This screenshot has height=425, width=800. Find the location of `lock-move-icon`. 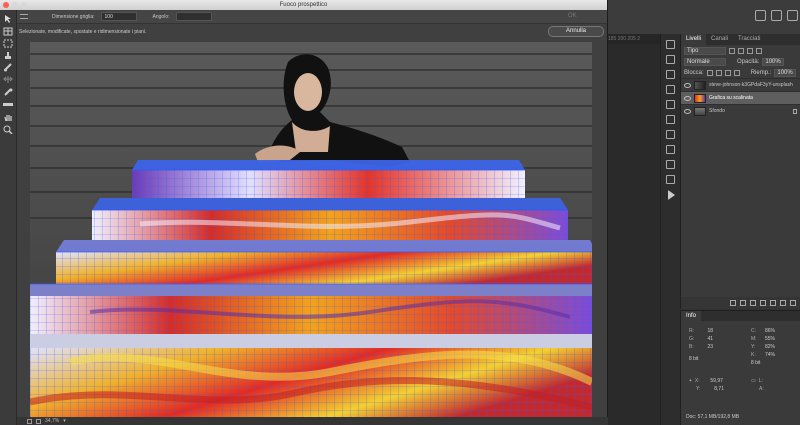

lock-move-icon is located at coordinates (727, 72).